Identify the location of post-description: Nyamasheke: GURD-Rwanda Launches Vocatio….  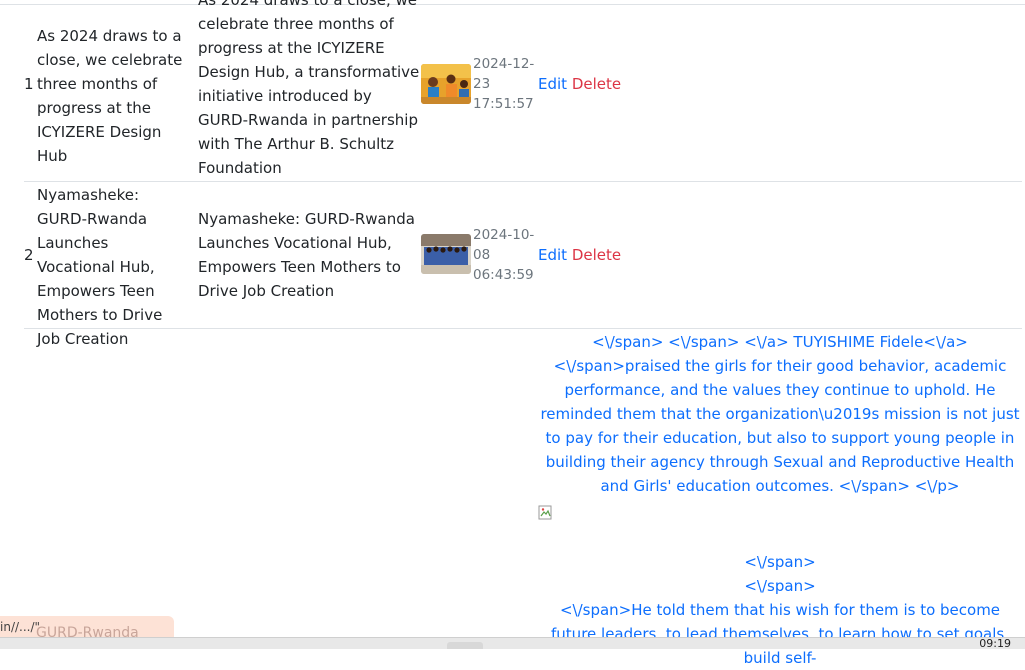
(306, 255).